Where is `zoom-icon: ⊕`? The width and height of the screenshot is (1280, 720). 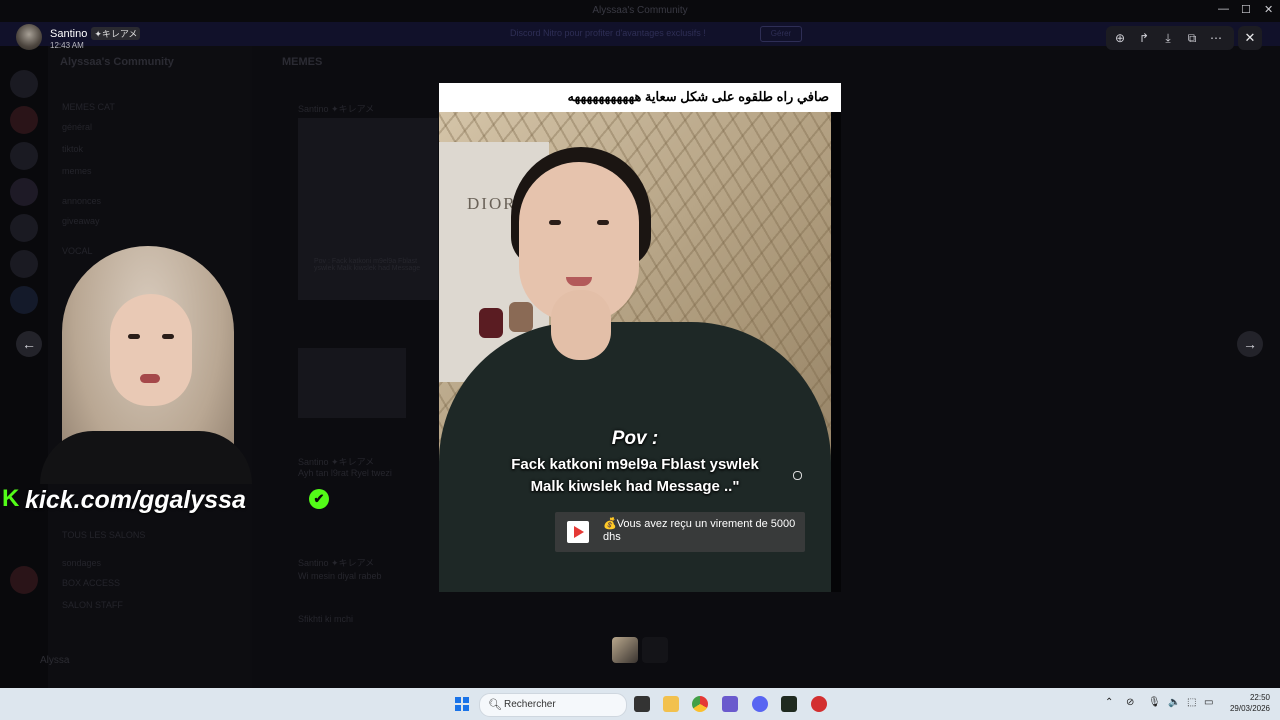 zoom-icon: ⊕ is located at coordinates (1120, 38).